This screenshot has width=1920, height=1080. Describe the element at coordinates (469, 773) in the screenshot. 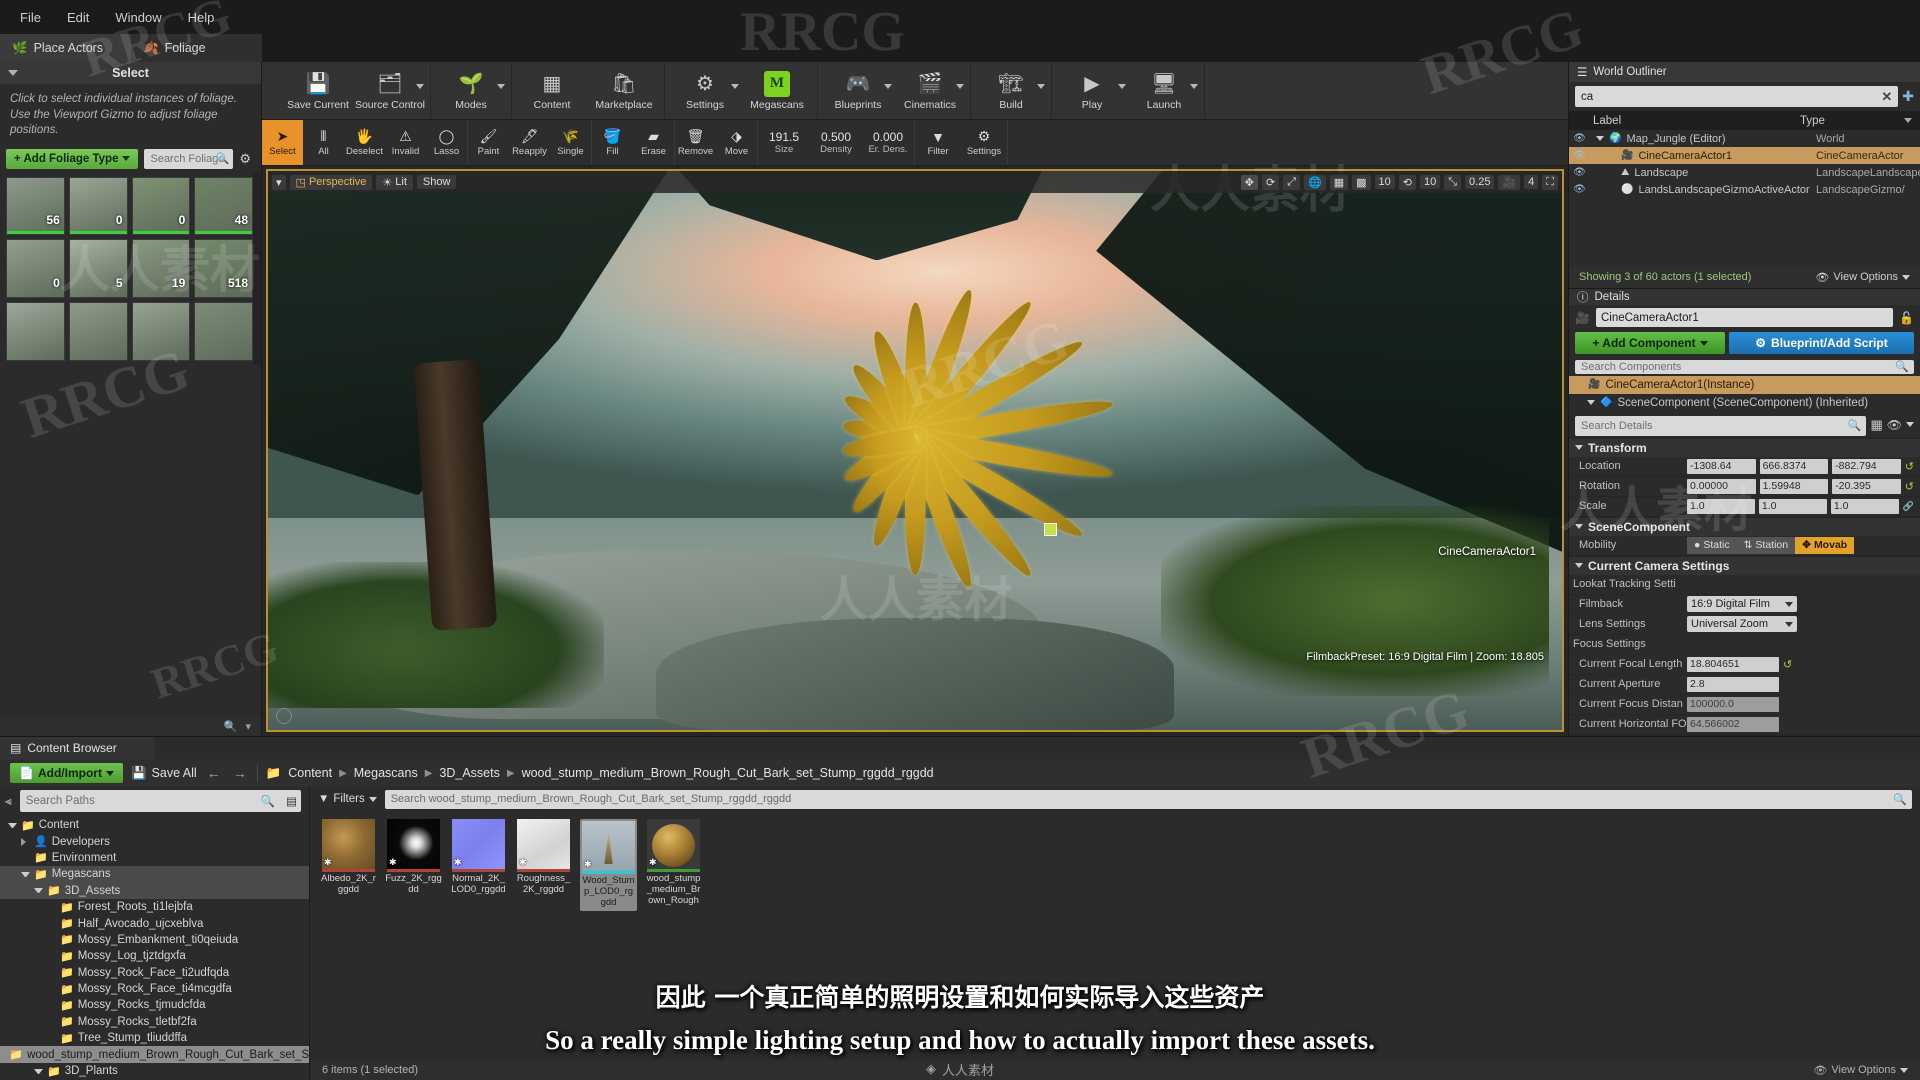

I see `breadcrumb-segment: 3D_Assets` at that location.